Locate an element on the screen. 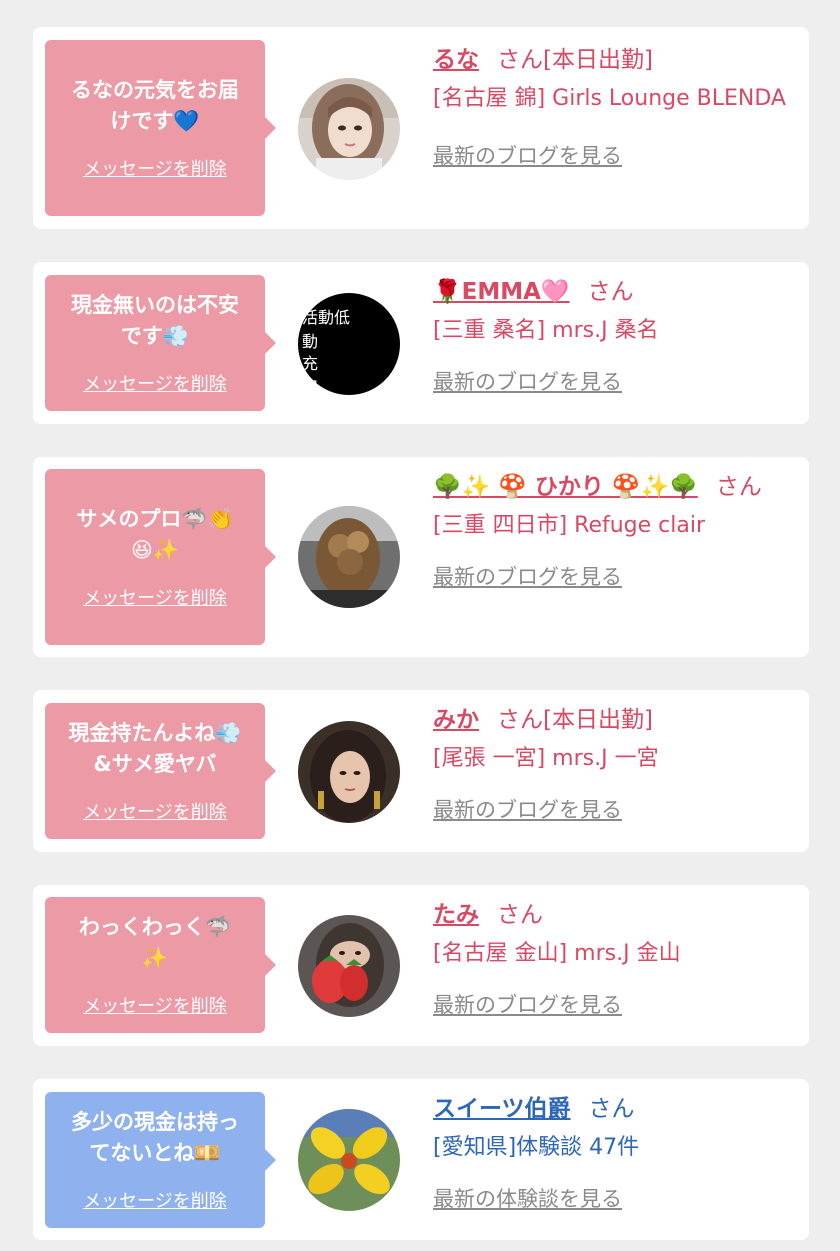 The image size is (840, 1251). profile-info: 🌹EMMA🩷 さん [三重 桑名] mrs.J 桑名 最新のブログを見る is located at coordinates (611, 334).